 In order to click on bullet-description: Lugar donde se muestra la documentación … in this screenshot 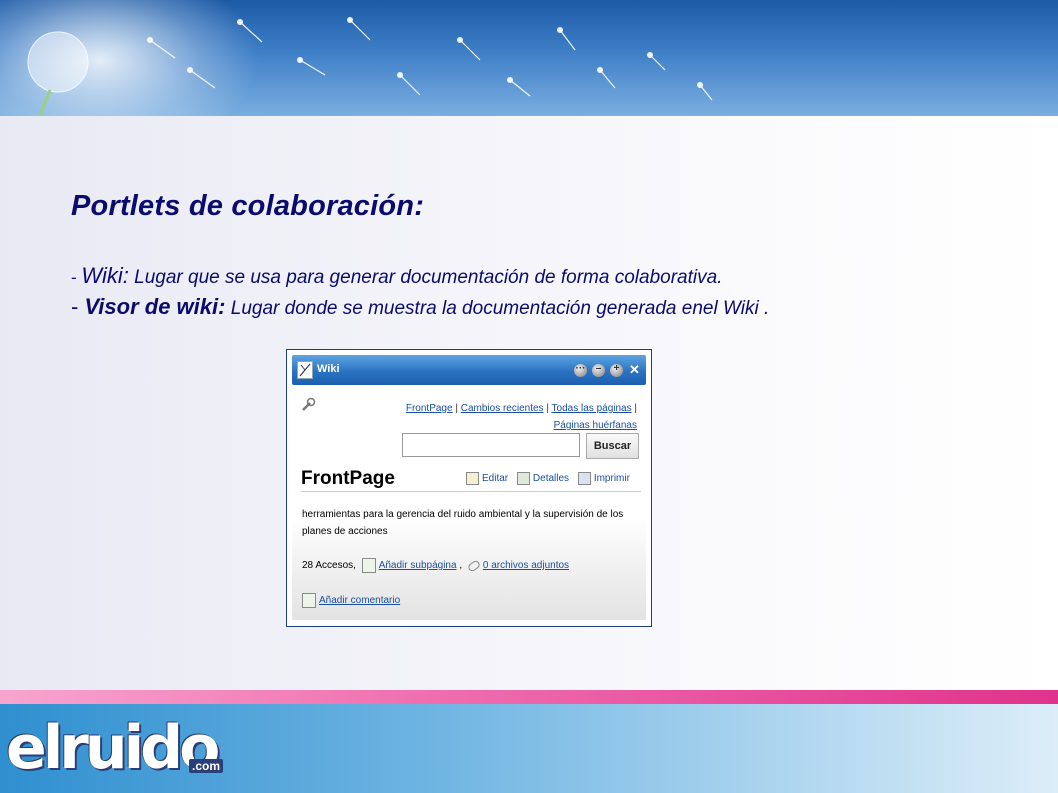, I will do `click(497, 308)`.